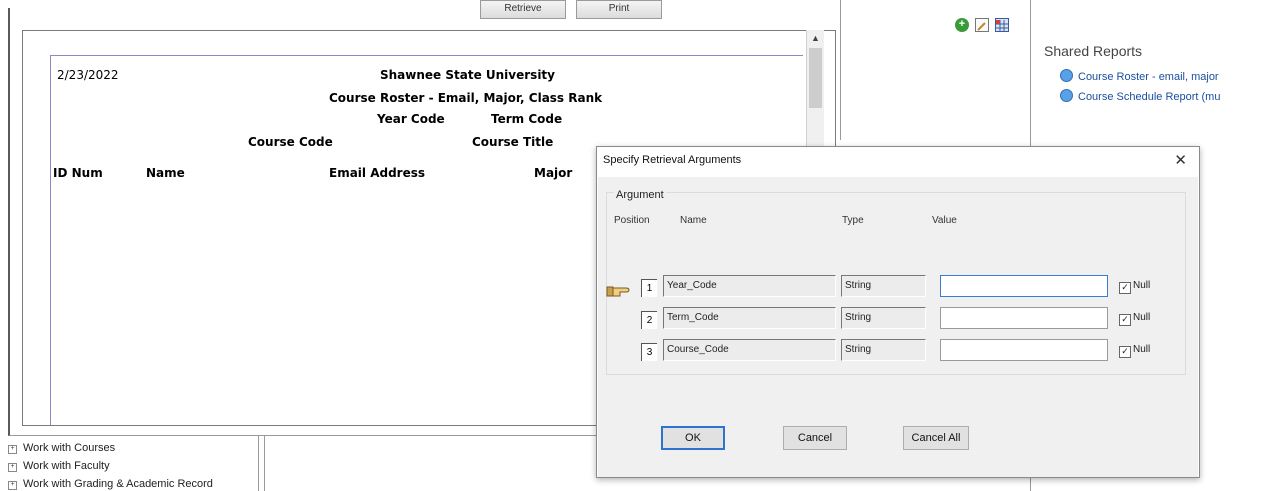 This screenshot has height=491, width=1264. I want to click on header-name: Name, so click(693, 220).